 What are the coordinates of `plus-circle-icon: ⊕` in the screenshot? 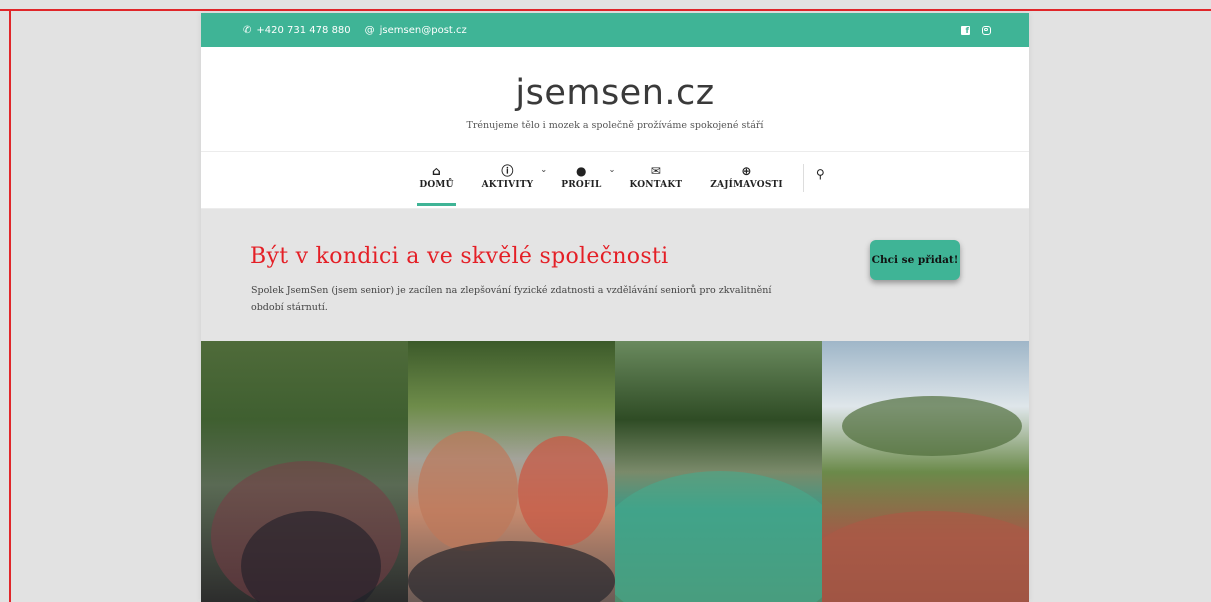 It's located at (746, 171).